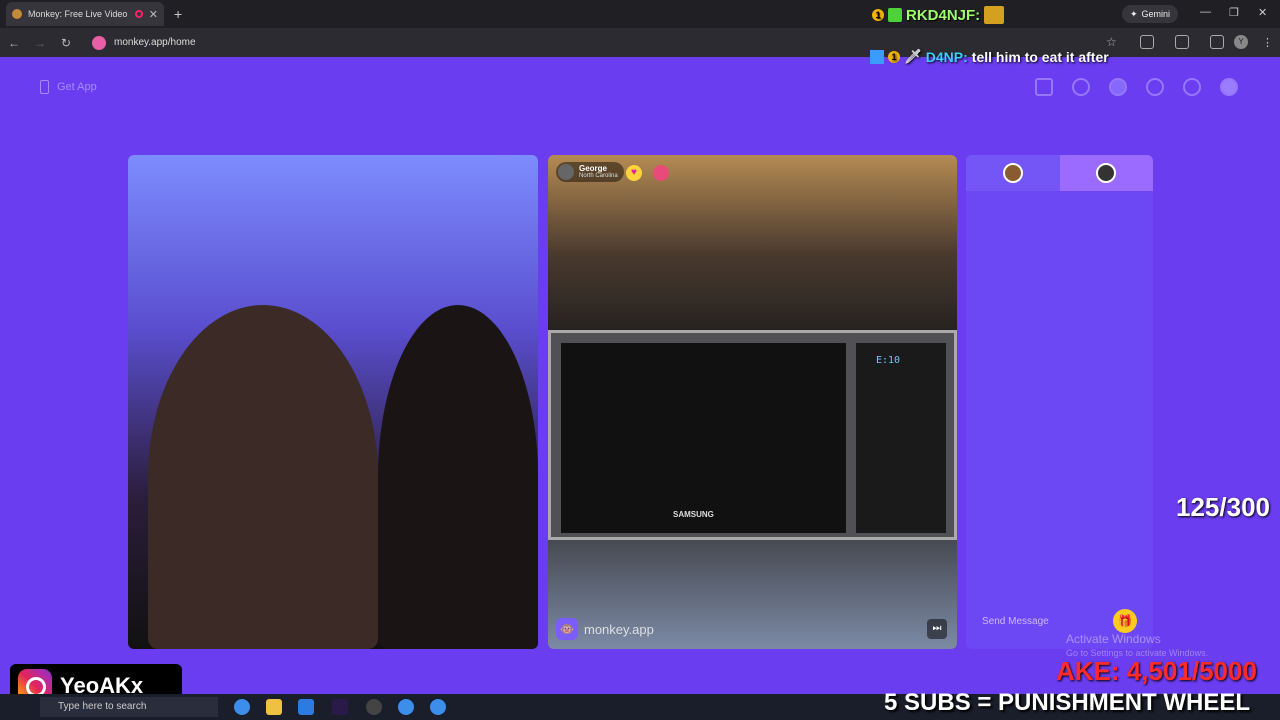 The image size is (1280, 720). I want to click on extensions-icon, so click(1147, 42).